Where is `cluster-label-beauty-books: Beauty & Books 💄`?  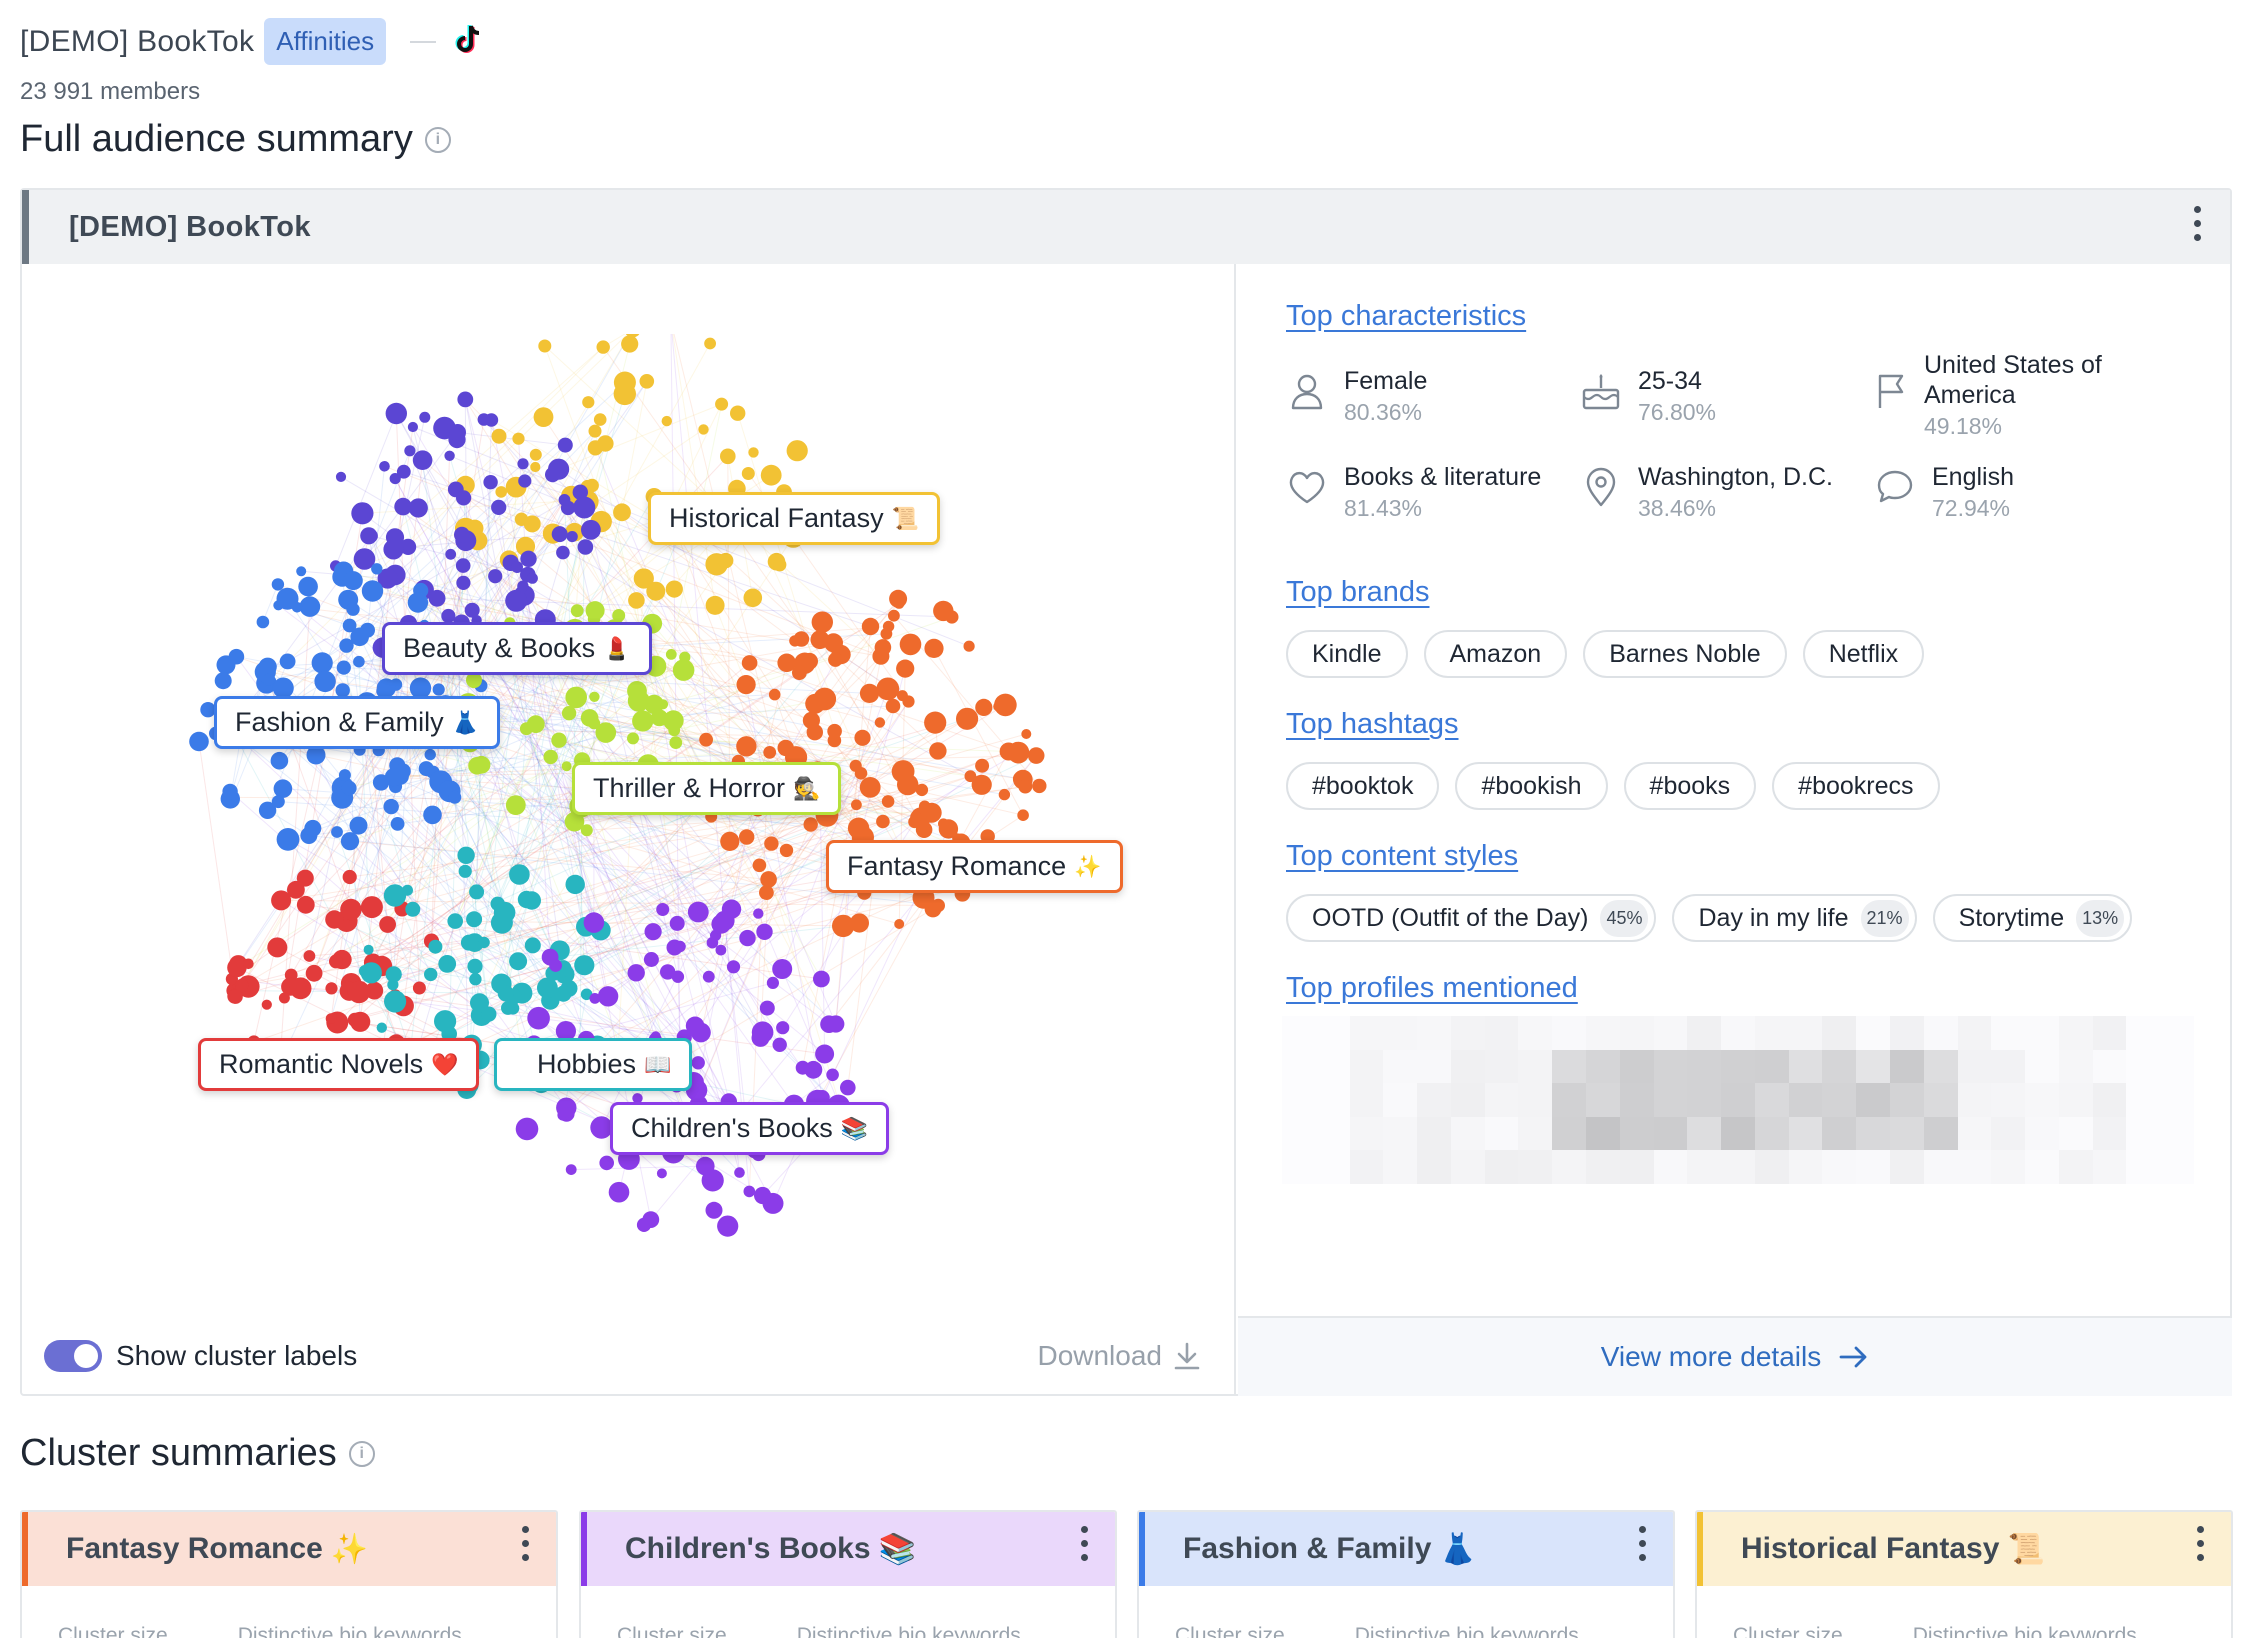
cluster-label-beauty-books: Beauty & Books 💄 is located at coordinates (517, 648).